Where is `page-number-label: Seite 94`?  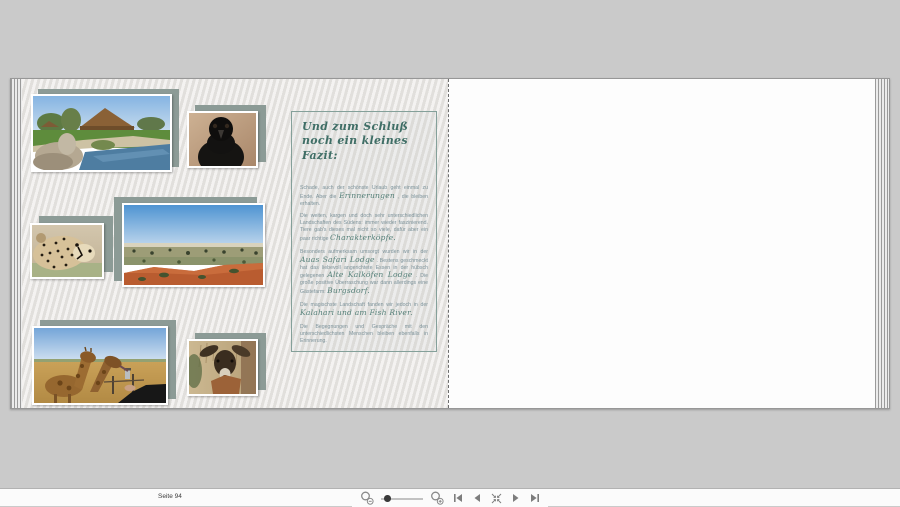
page-number-label: Seite 94 is located at coordinates (170, 496).